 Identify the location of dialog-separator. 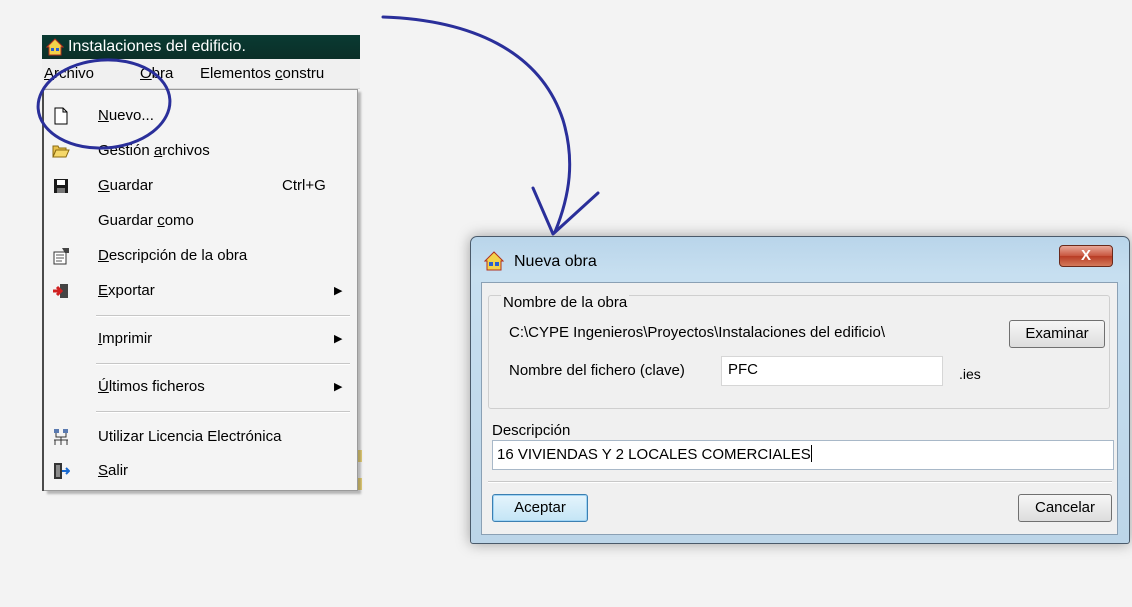
(800, 482).